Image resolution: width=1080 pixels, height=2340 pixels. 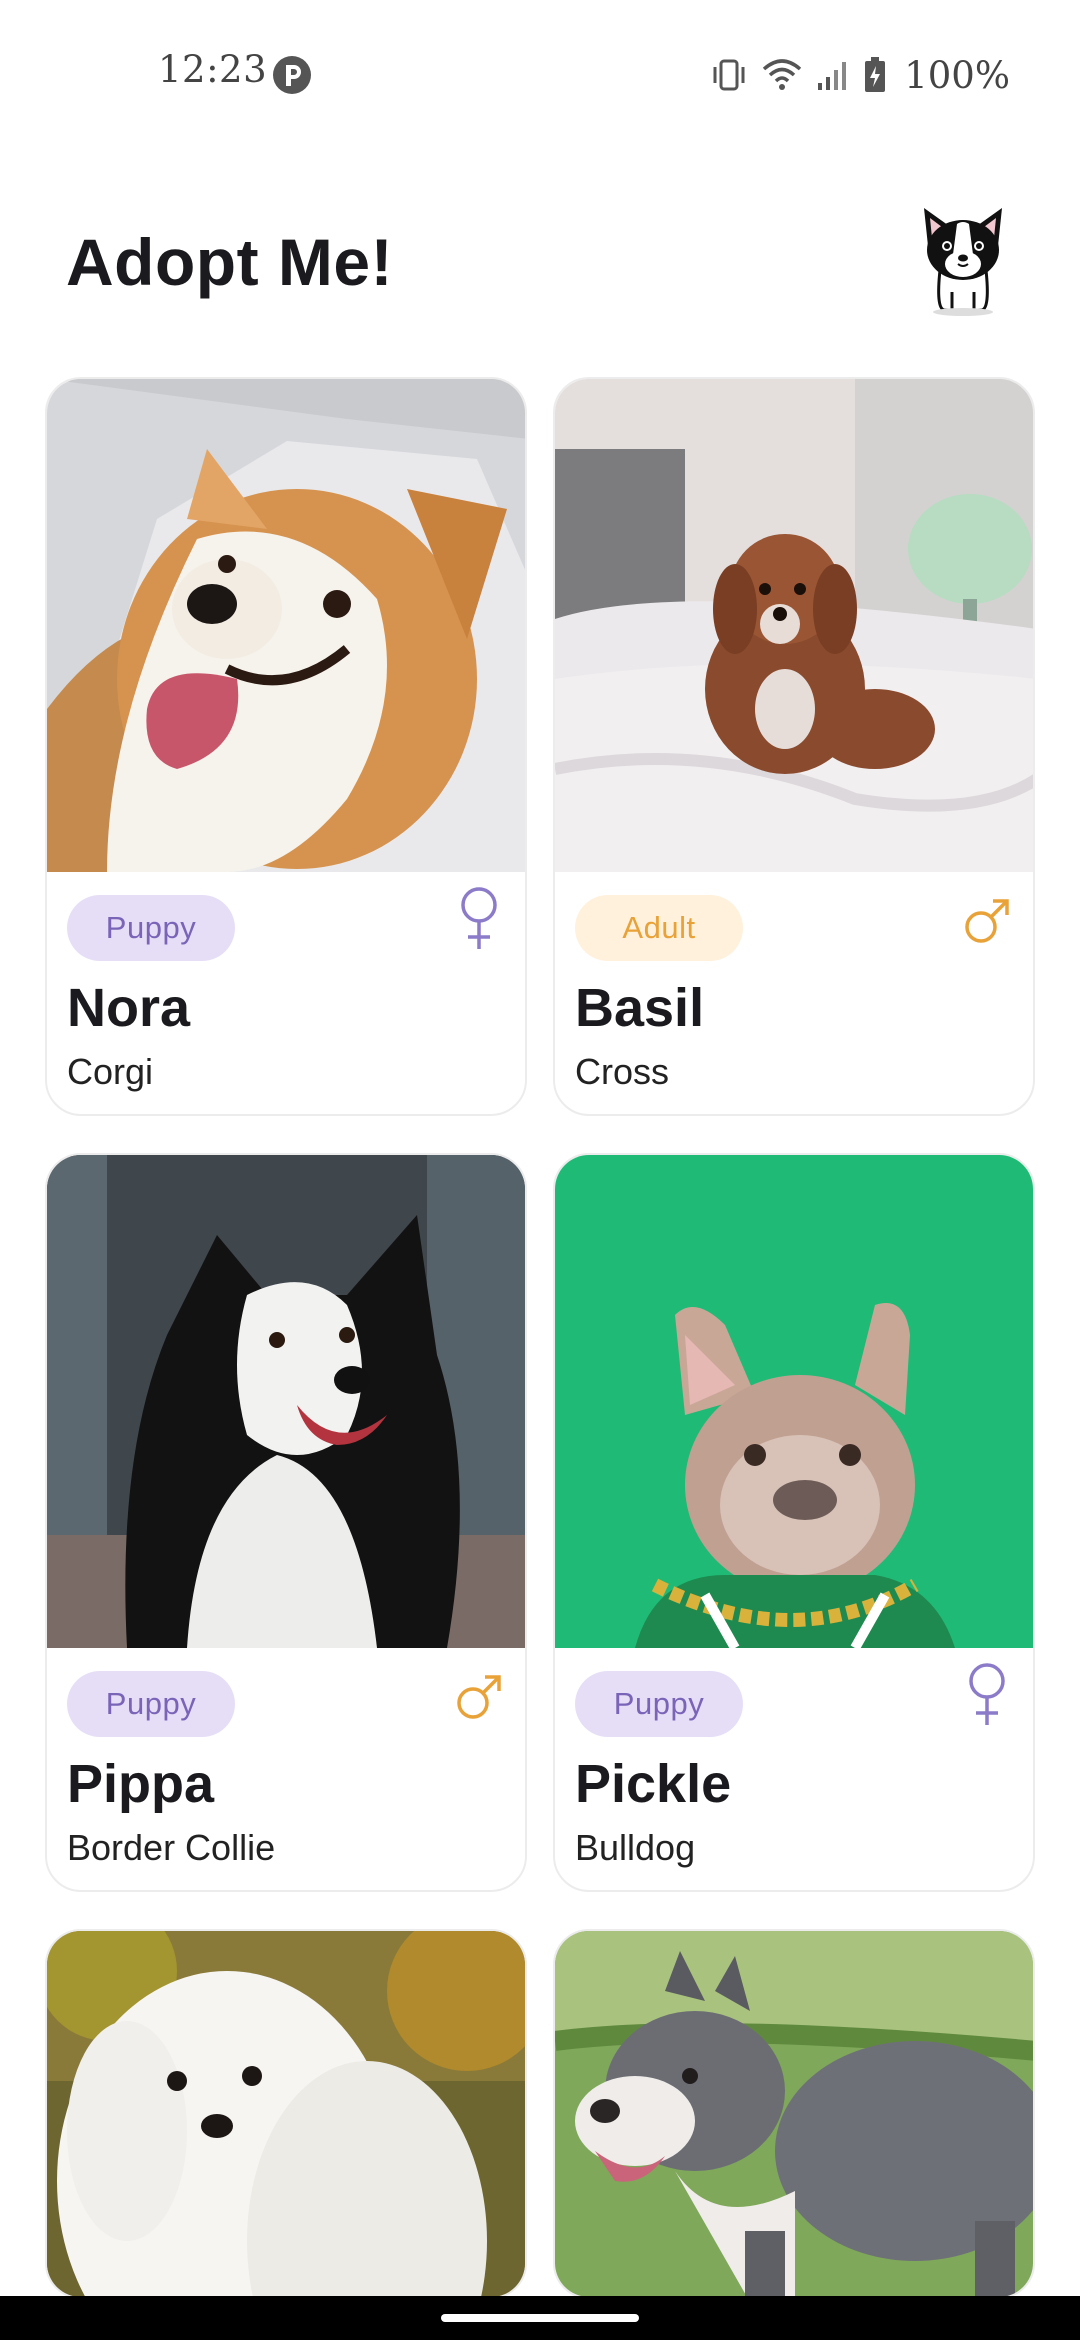 I want to click on pet-card: Puppy Pippa Border Collie, so click(x=286, y=1522).